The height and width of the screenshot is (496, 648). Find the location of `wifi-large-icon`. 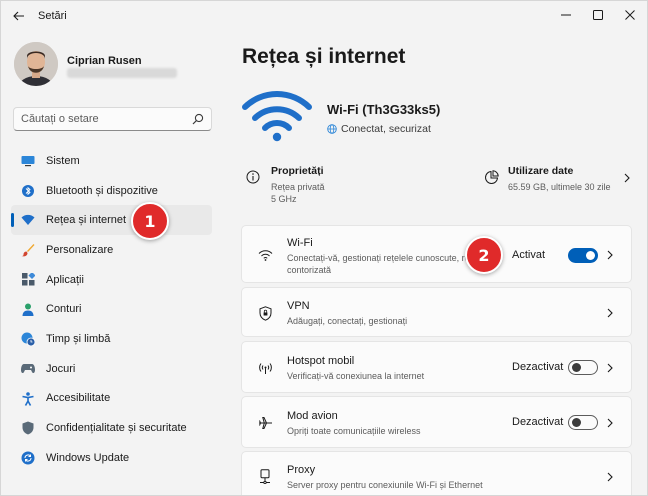

wifi-large-icon is located at coordinates (277, 116).